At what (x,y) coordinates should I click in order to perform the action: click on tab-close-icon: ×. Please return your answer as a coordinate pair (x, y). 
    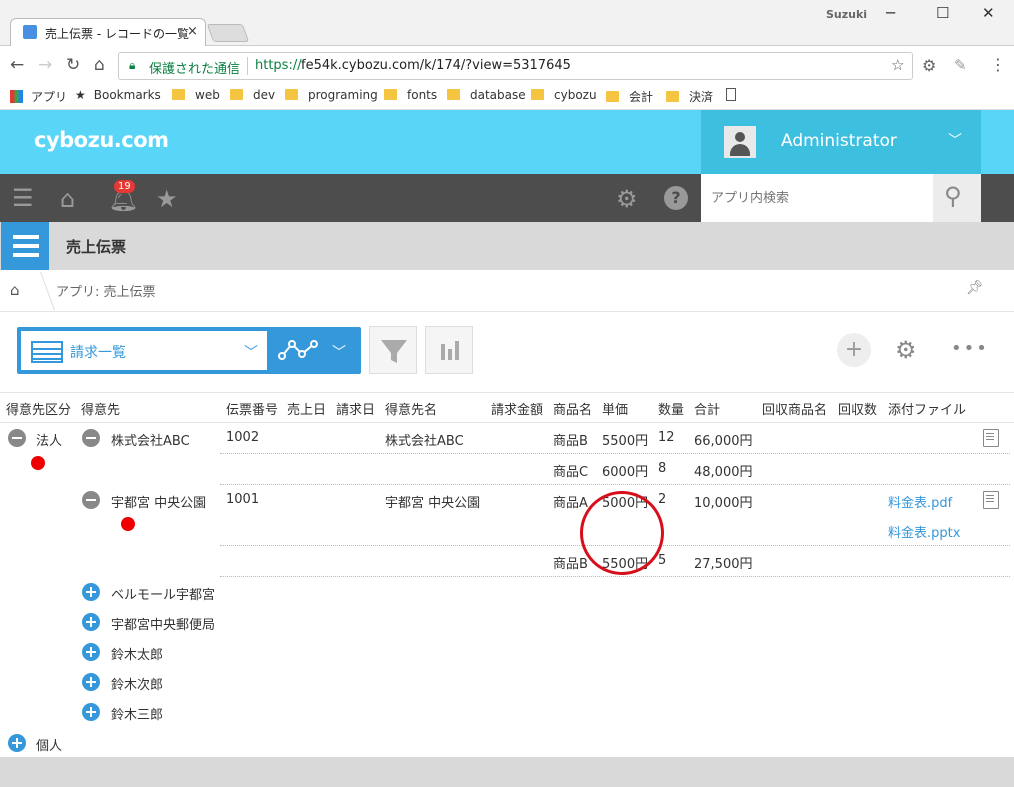
    Looking at the image, I should click on (192, 31).